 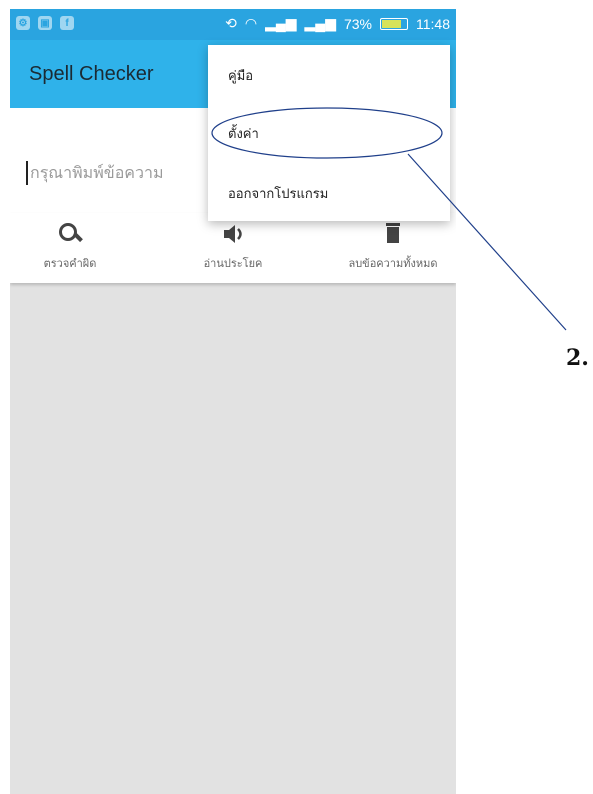 I want to click on check-spelling-label: ตรวจคำผิด, so click(x=70, y=263).